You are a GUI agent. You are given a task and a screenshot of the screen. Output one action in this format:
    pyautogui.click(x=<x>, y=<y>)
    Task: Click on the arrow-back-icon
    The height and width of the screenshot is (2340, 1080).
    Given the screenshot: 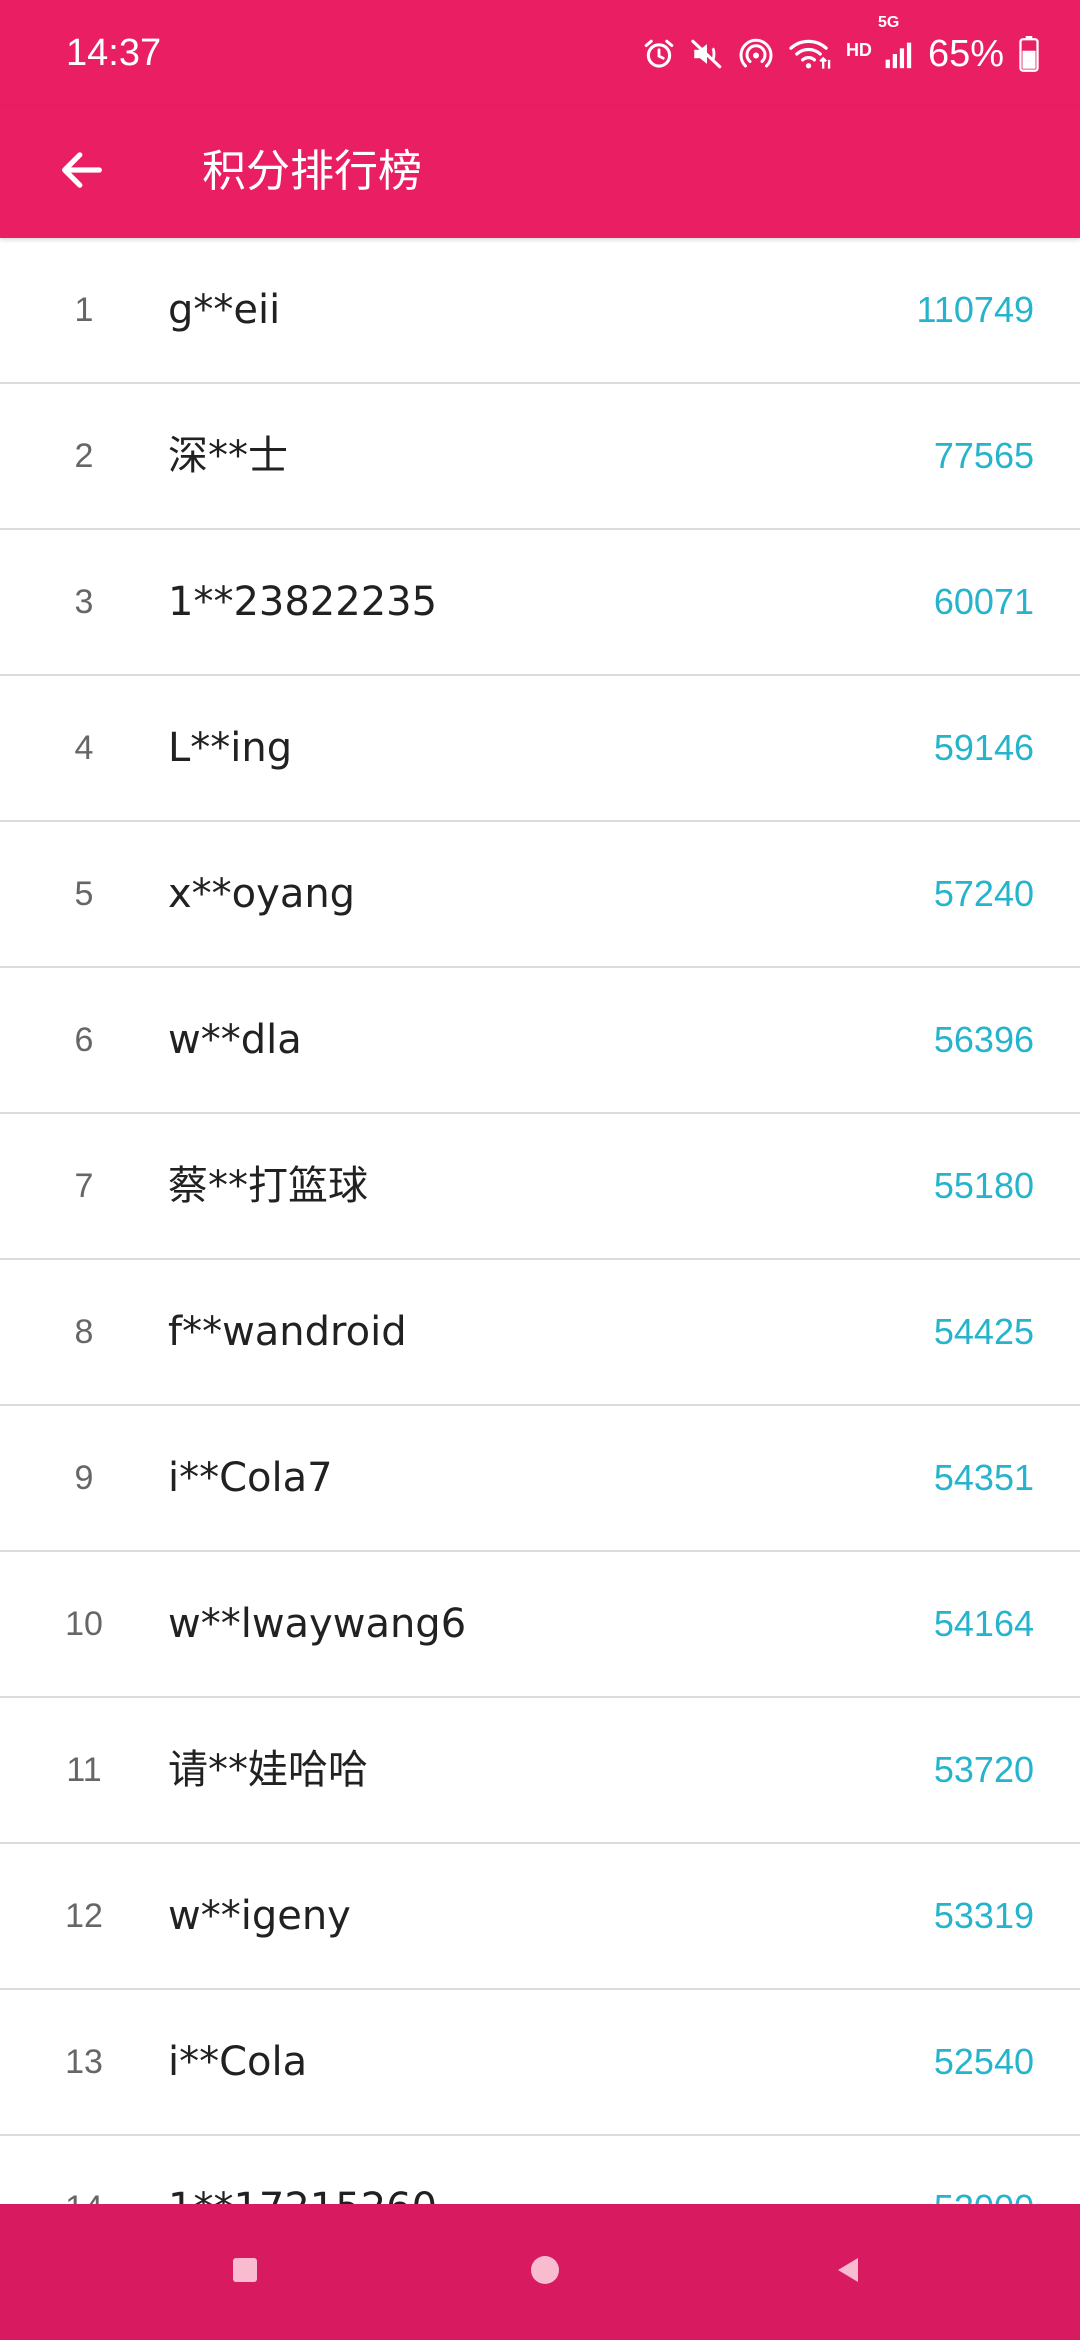 What is the action you would take?
    pyautogui.click(x=82, y=172)
    